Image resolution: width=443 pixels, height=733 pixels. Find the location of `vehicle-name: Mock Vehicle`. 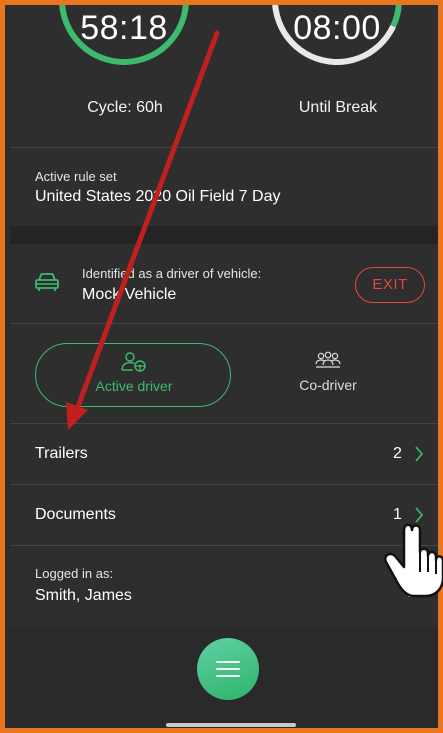

vehicle-name: Mock Vehicle is located at coordinates (129, 294).